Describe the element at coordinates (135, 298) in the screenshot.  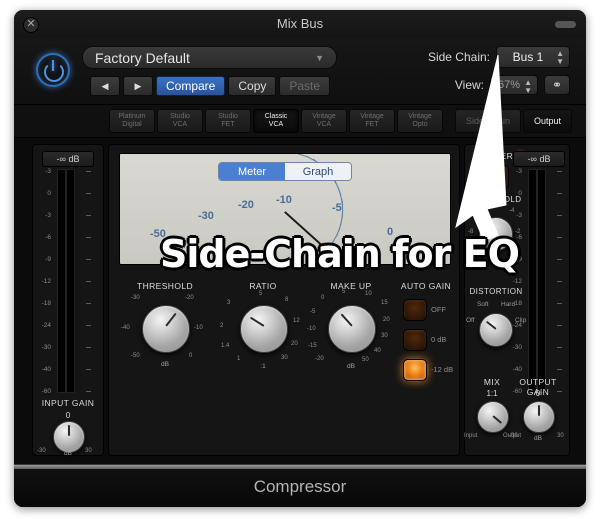
I see `threshold-tick: -30` at that location.